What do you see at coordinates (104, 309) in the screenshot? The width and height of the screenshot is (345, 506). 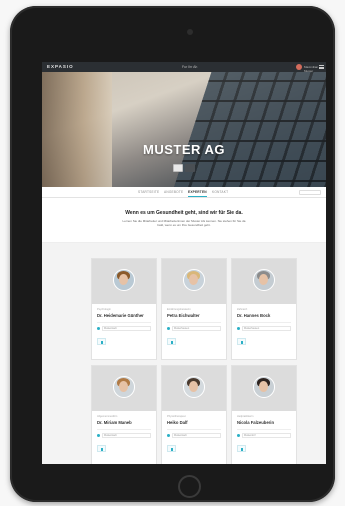 I see `expert-role: Psychologin` at bounding box center [104, 309].